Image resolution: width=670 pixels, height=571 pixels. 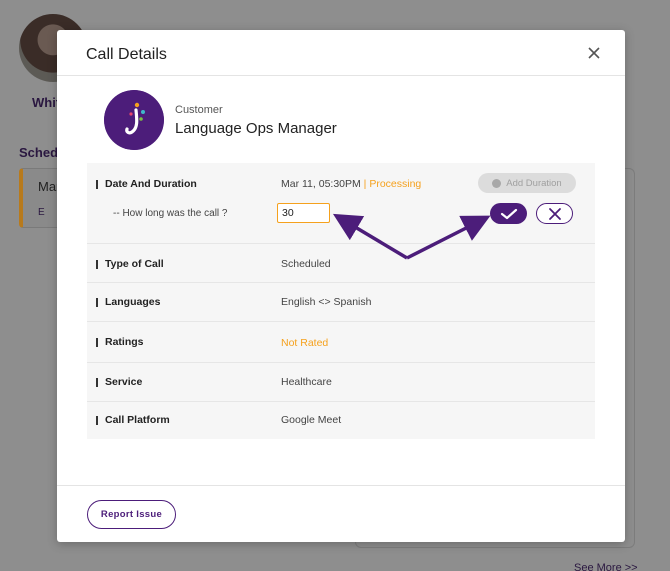 What do you see at coordinates (131, 514) in the screenshot?
I see `report-issue-button: Report Issue` at bounding box center [131, 514].